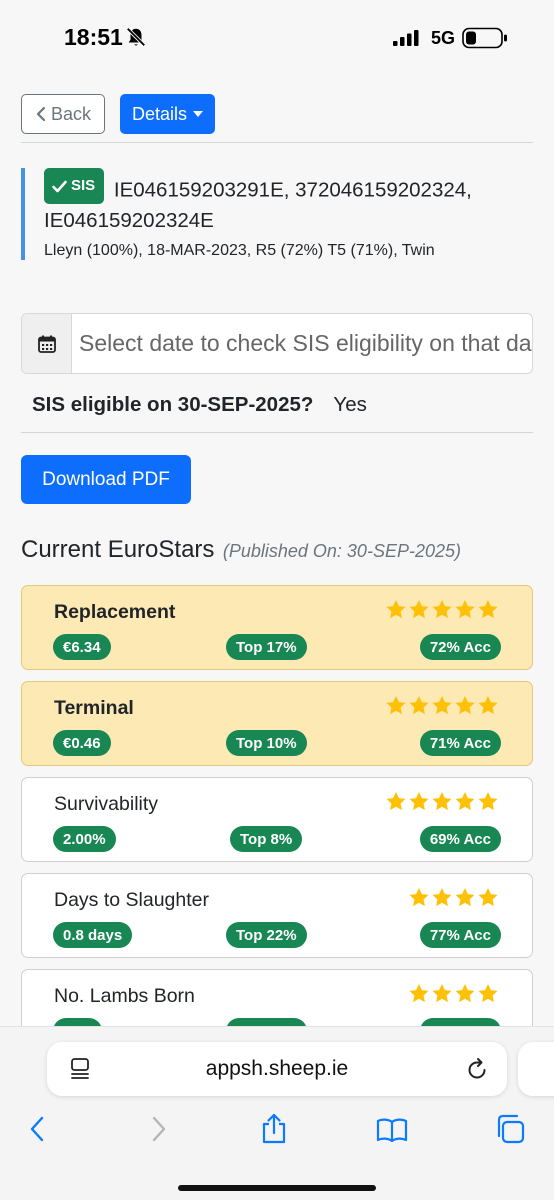 Image resolution: width=554 pixels, height=1200 pixels. I want to click on sis-badge: SIS, so click(74, 186).